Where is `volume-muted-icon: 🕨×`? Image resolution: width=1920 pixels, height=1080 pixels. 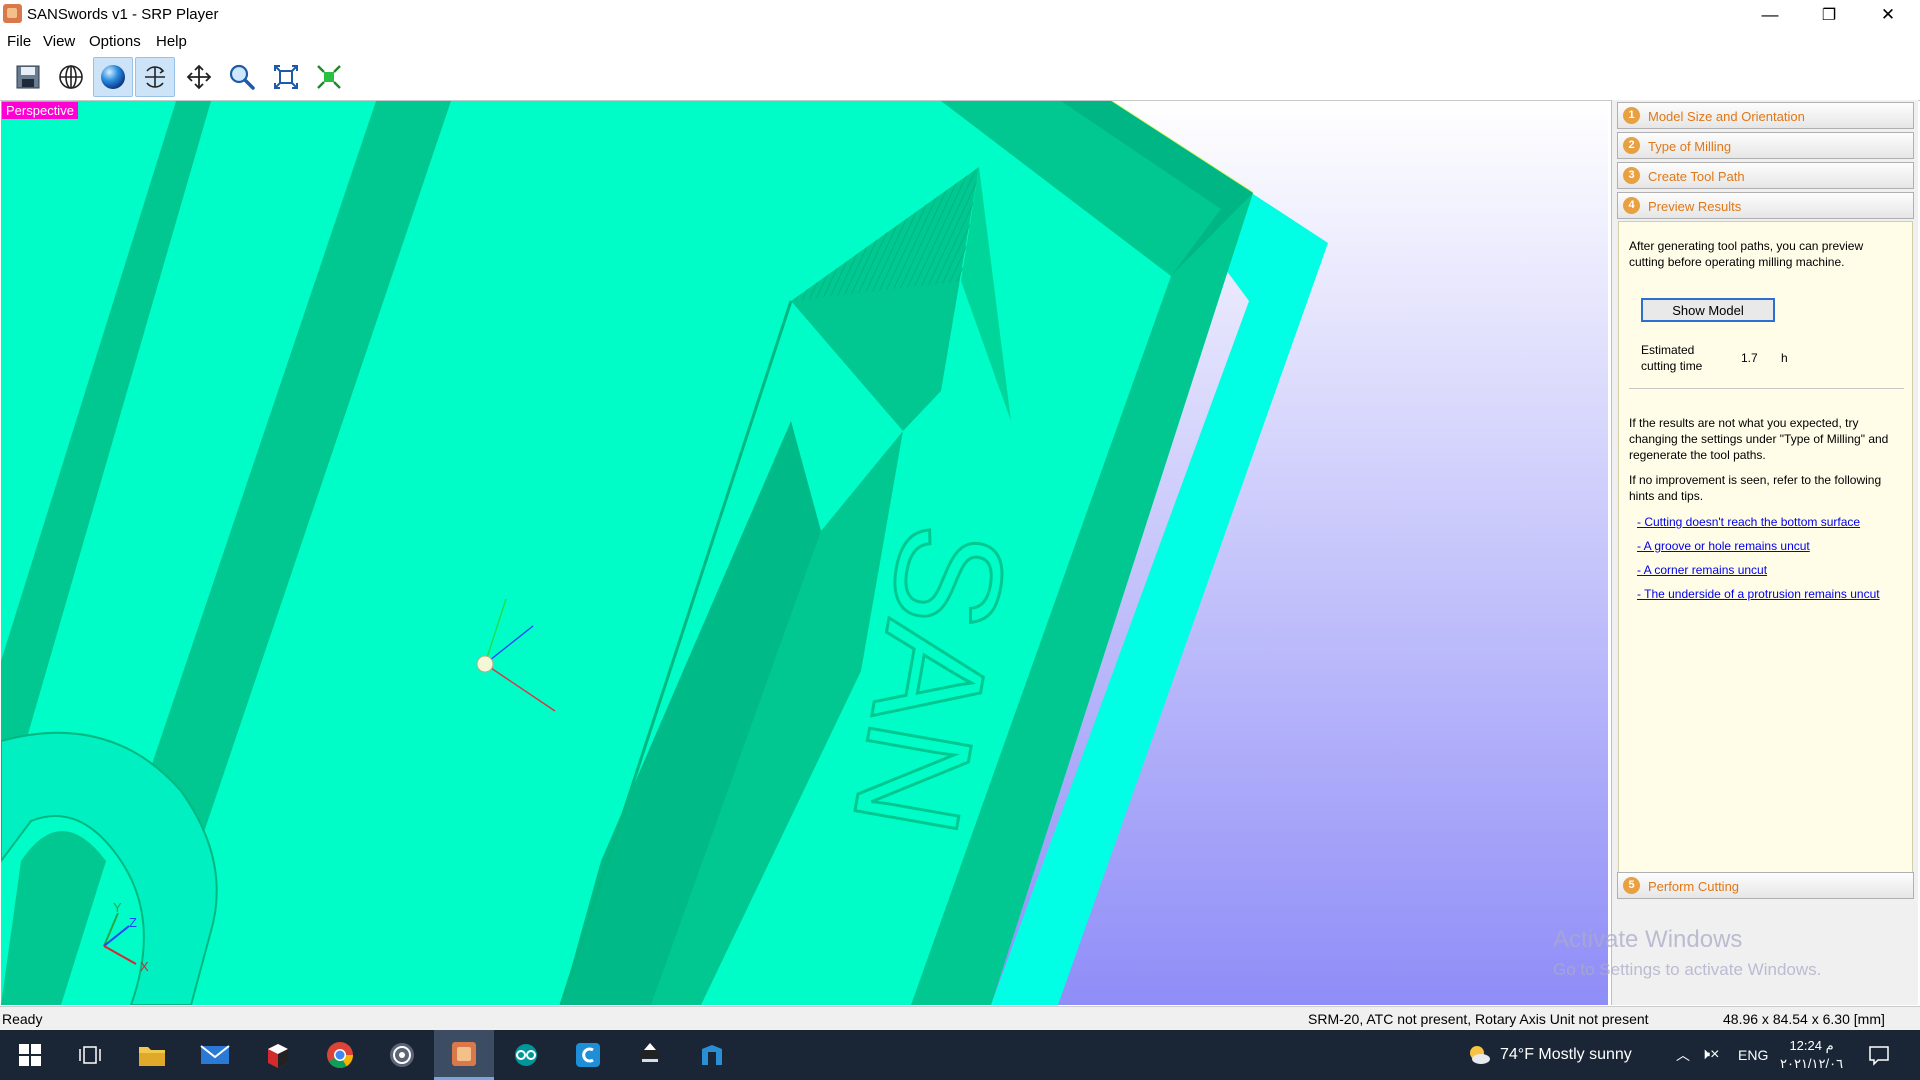 volume-muted-icon: 🕨× is located at coordinates (1709, 1055).